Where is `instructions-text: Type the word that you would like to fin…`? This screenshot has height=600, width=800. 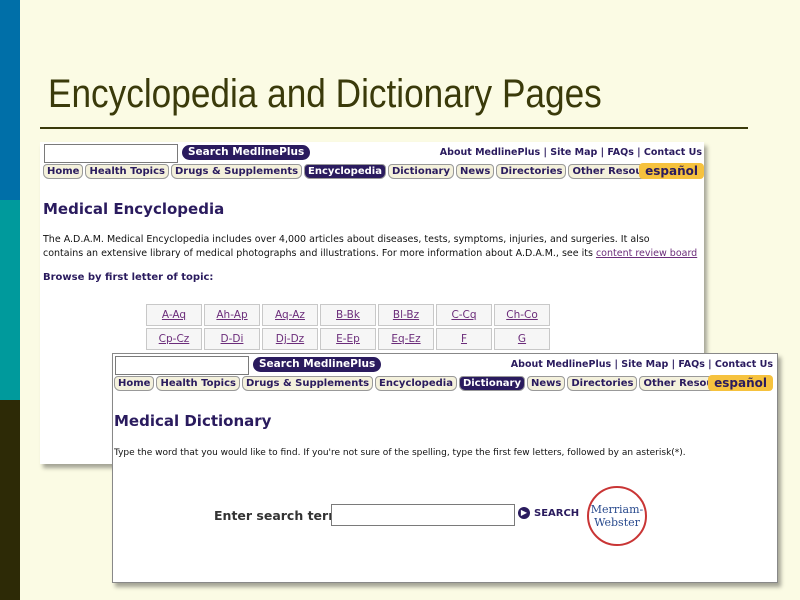
instructions-text: Type the word that you would like to fin… is located at coordinates (400, 453).